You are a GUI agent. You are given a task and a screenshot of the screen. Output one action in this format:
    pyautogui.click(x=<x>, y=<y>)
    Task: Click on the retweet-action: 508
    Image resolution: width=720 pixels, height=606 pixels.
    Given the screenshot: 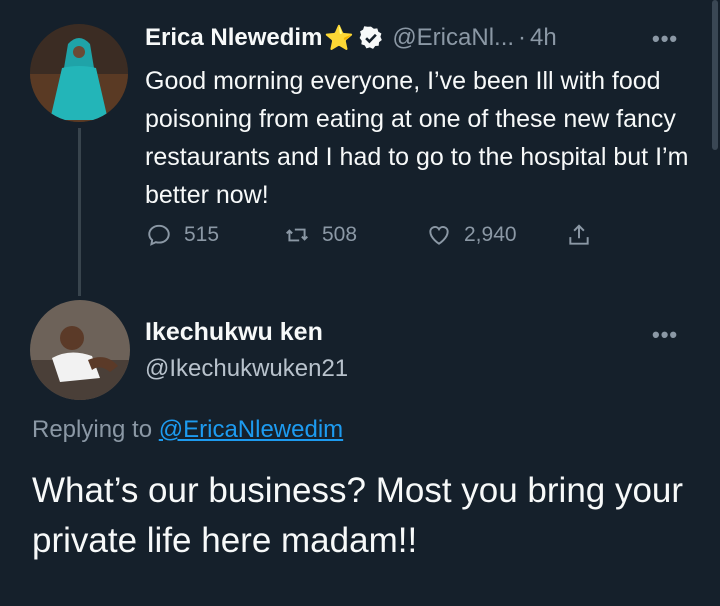 What is the action you would take?
    pyautogui.click(x=320, y=235)
    